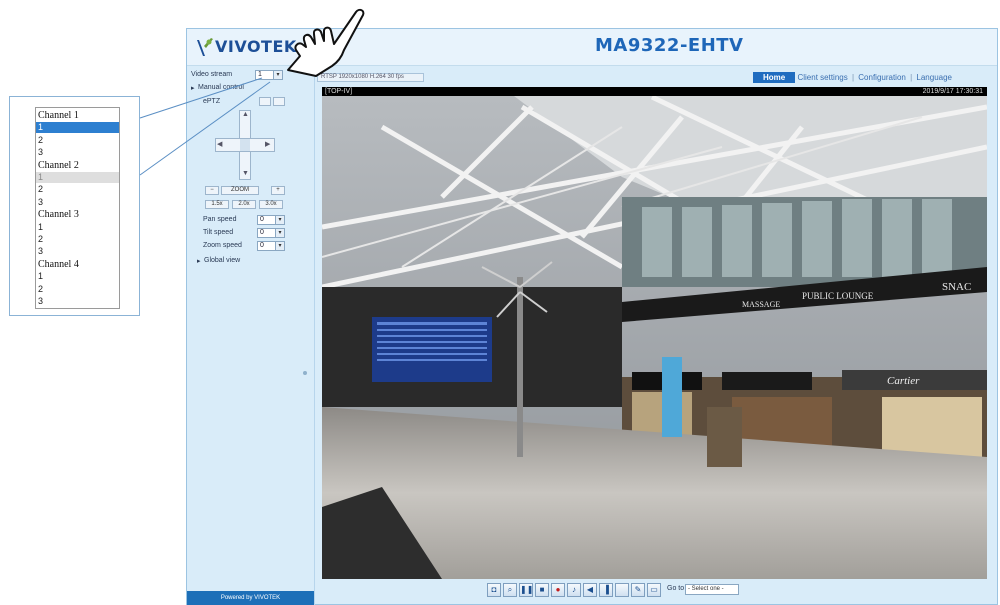 The height and width of the screenshot is (605, 1000). Describe the element at coordinates (262, 219) in the screenshot. I see `pan-speed-value: 0` at that location.